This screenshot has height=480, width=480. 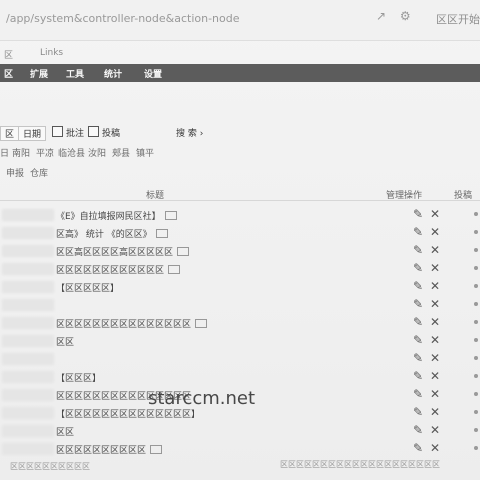 I want to click on row-title: 区区区区区区区区区区区区区区区, so click(x=132, y=323).